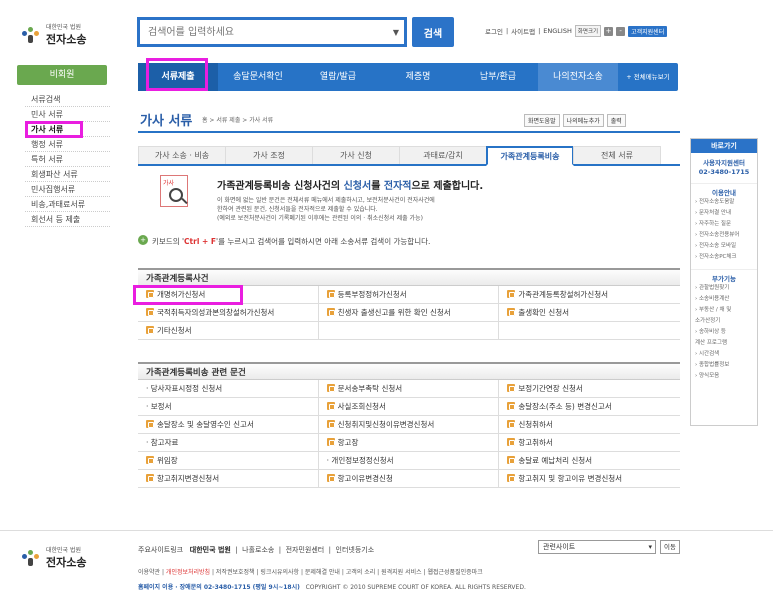 This screenshot has height=597, width=773. What do you see at coordinates (228, 425) in the screenshot?
I see `document-link: 송달장소 및 송달영수인 신고서` at bounding box center [228, 425].